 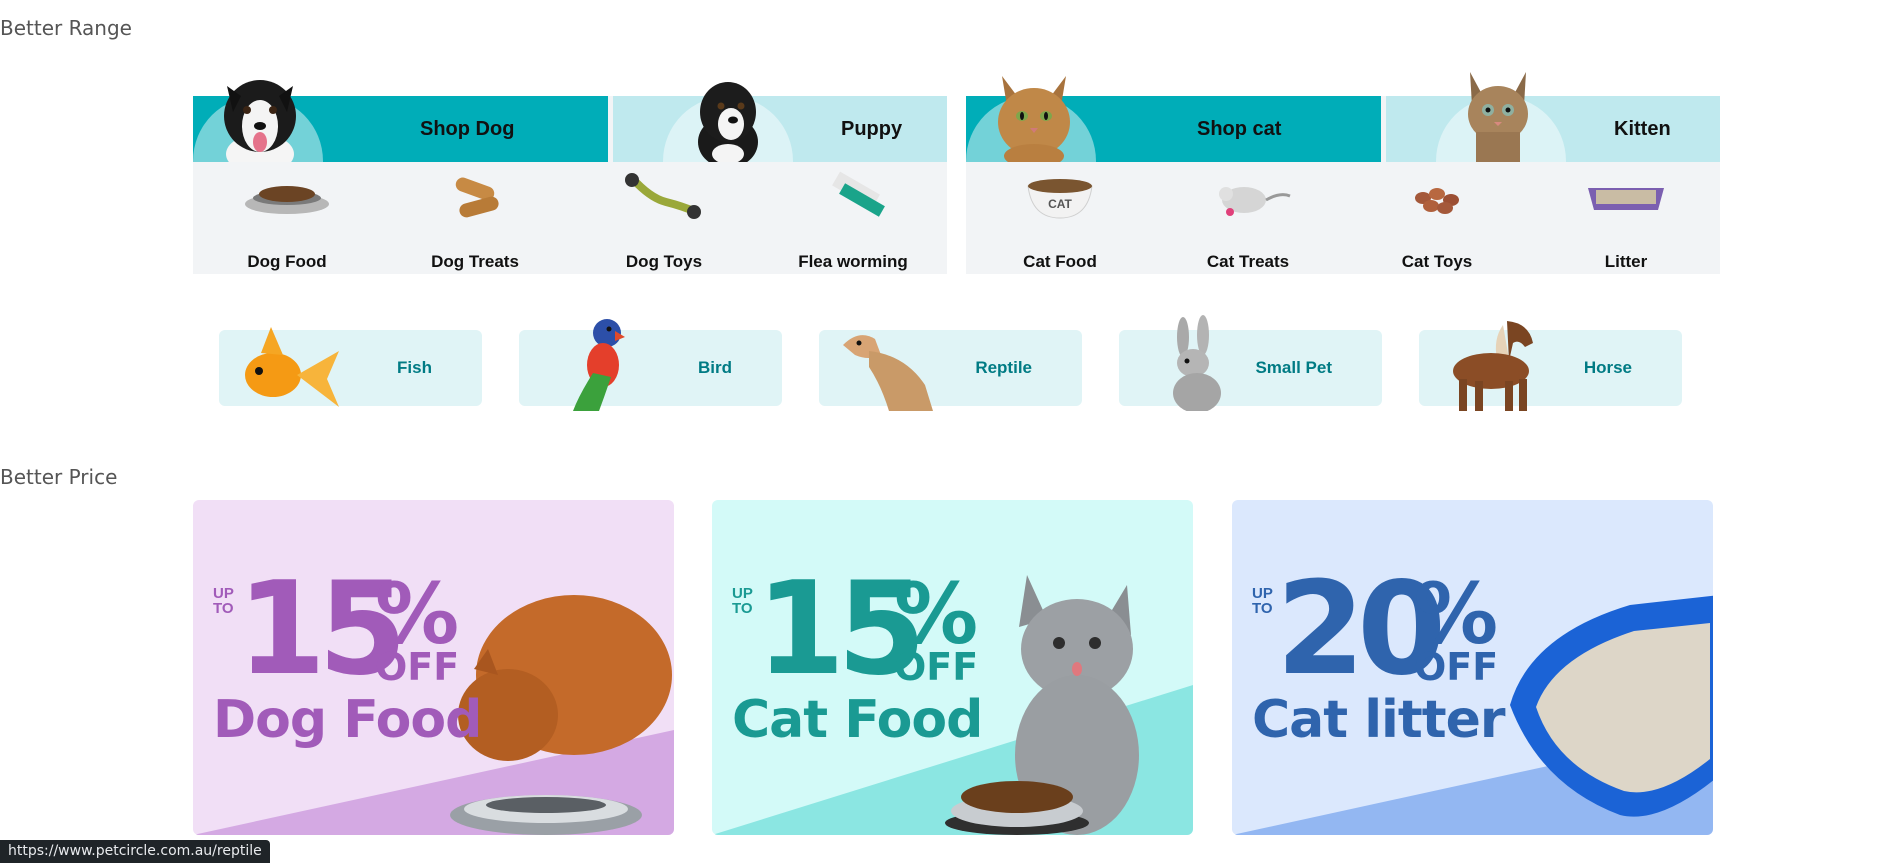 What do you see at coordinates (1437, 218) in the screenshot?
I see `category-cat-toys: Cat Toys` at bounding box center [1437, 218].